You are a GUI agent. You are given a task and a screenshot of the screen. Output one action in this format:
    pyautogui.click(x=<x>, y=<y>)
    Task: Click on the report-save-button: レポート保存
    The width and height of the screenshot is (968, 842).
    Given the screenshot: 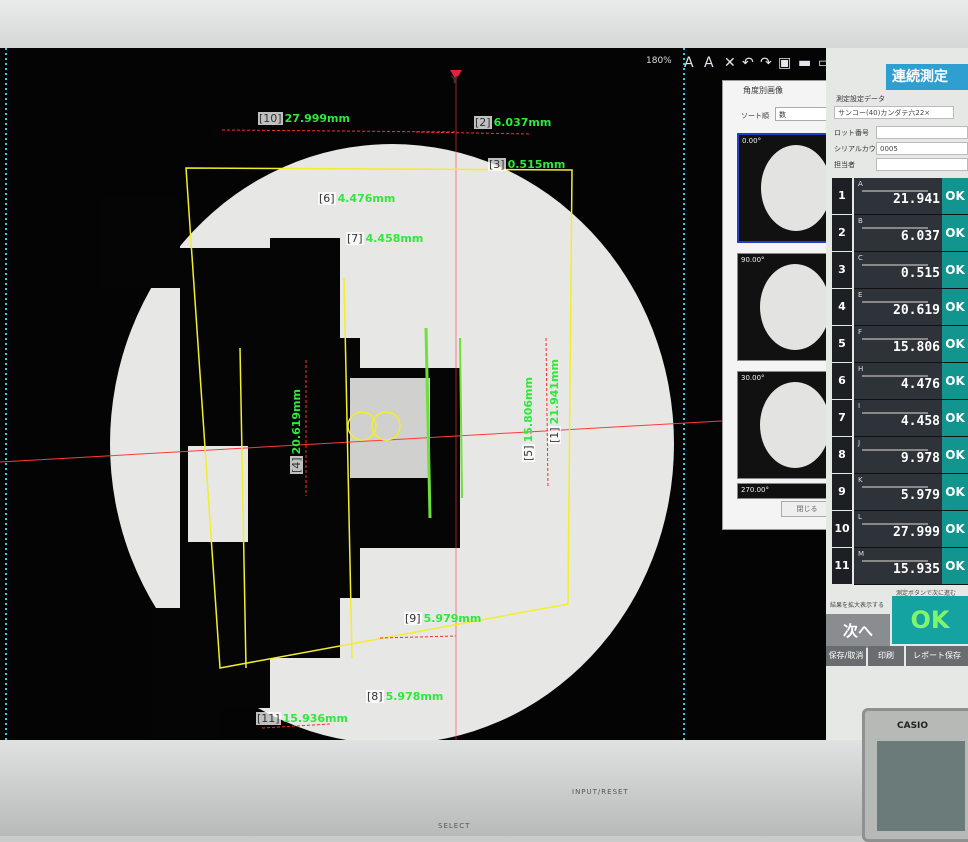 What is the action you would take?
    pyautogui.click(x=937, y=656)
    